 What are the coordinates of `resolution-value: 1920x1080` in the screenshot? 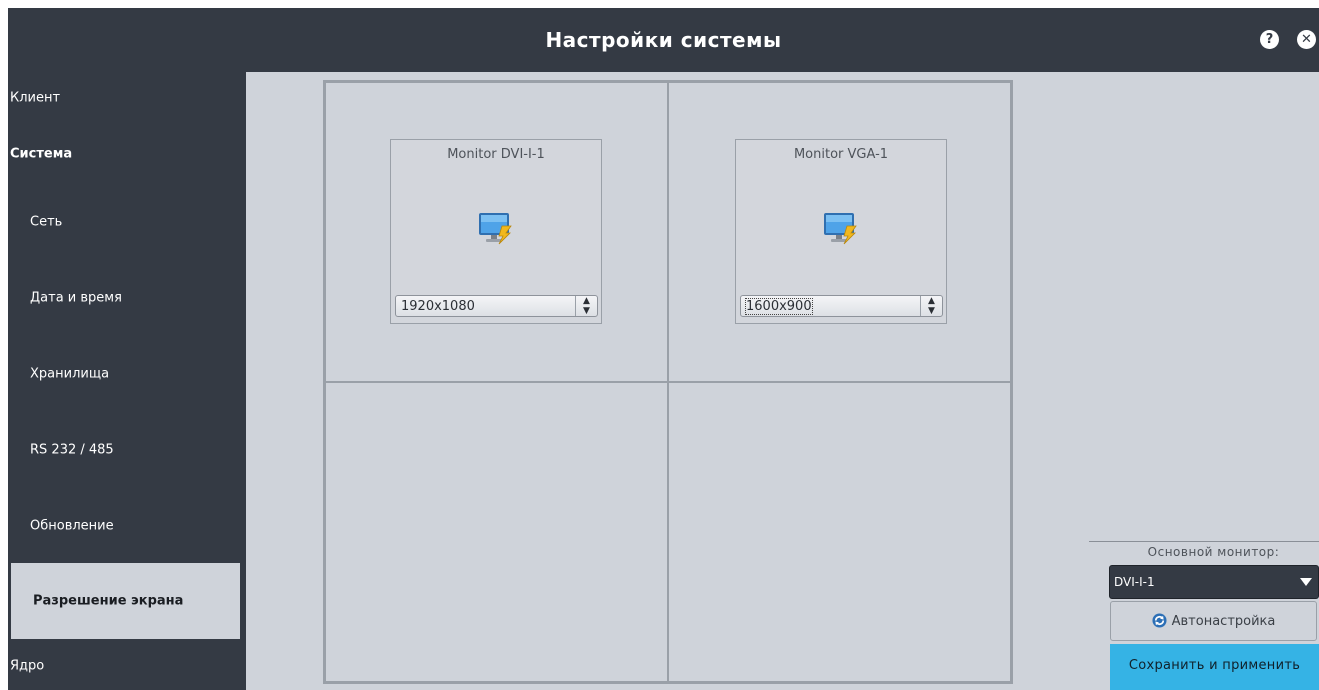 It's located at (438, 306).